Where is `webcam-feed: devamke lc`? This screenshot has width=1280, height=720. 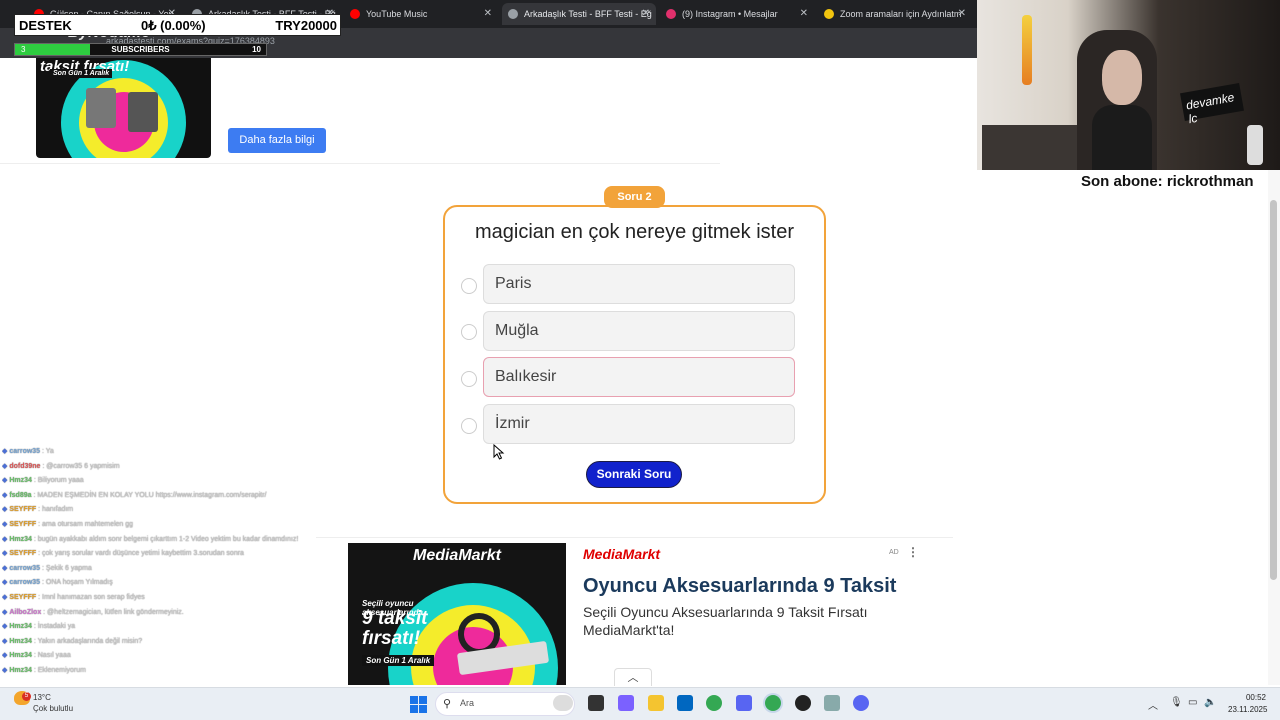
webcam-feed: devamke lc is located at coordinates (1128, 85).